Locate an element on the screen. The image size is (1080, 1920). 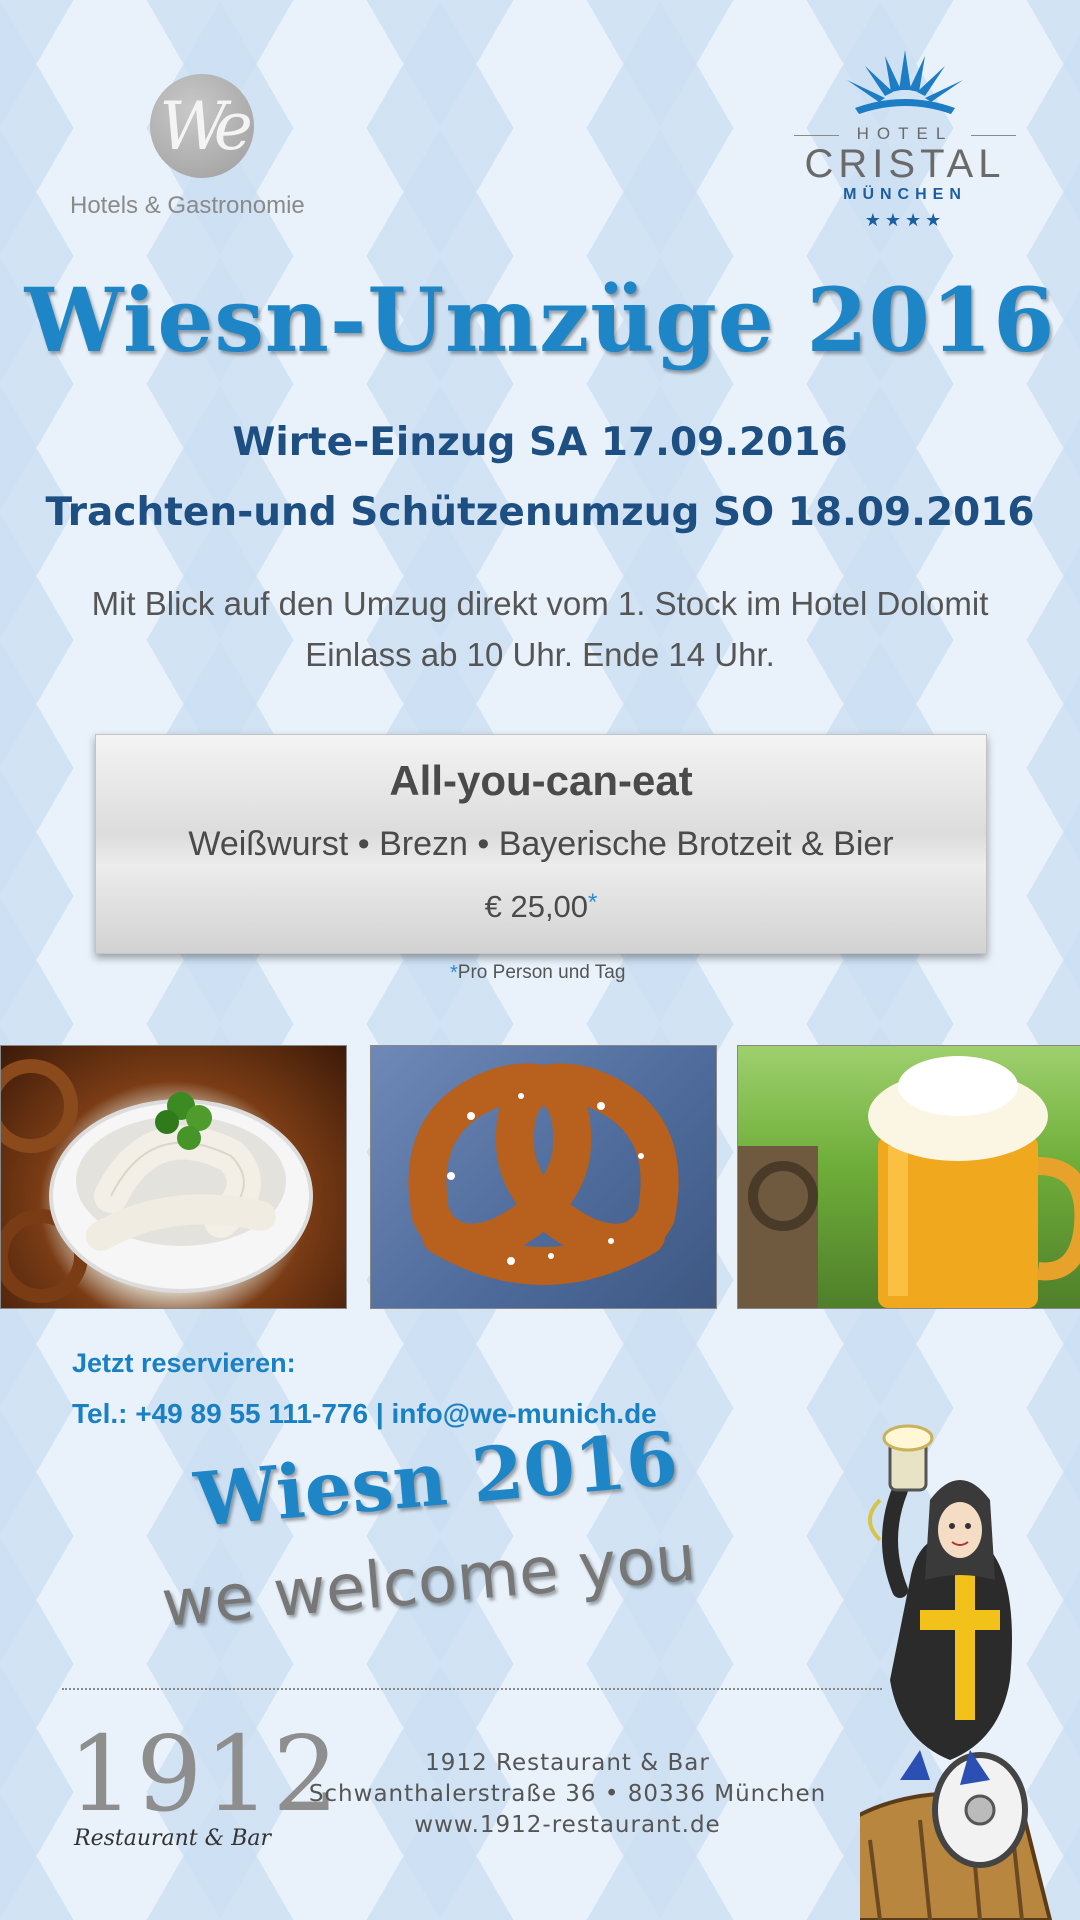
offer-price-line: € 25,00* is located at coordinates (541, 907).